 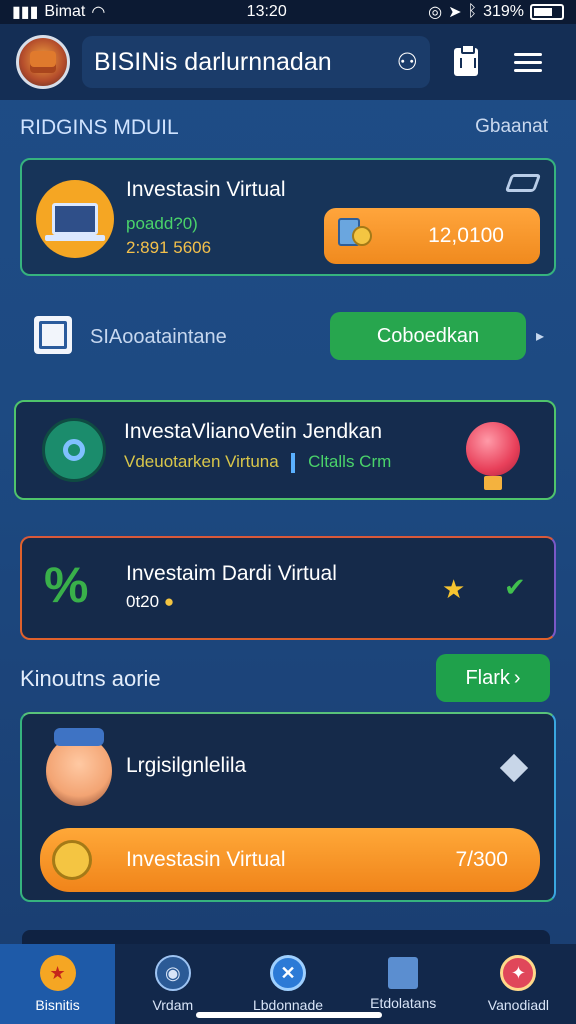 I want to click on section-title: RIDGINS MDUIL, so click(x=99, y=127).